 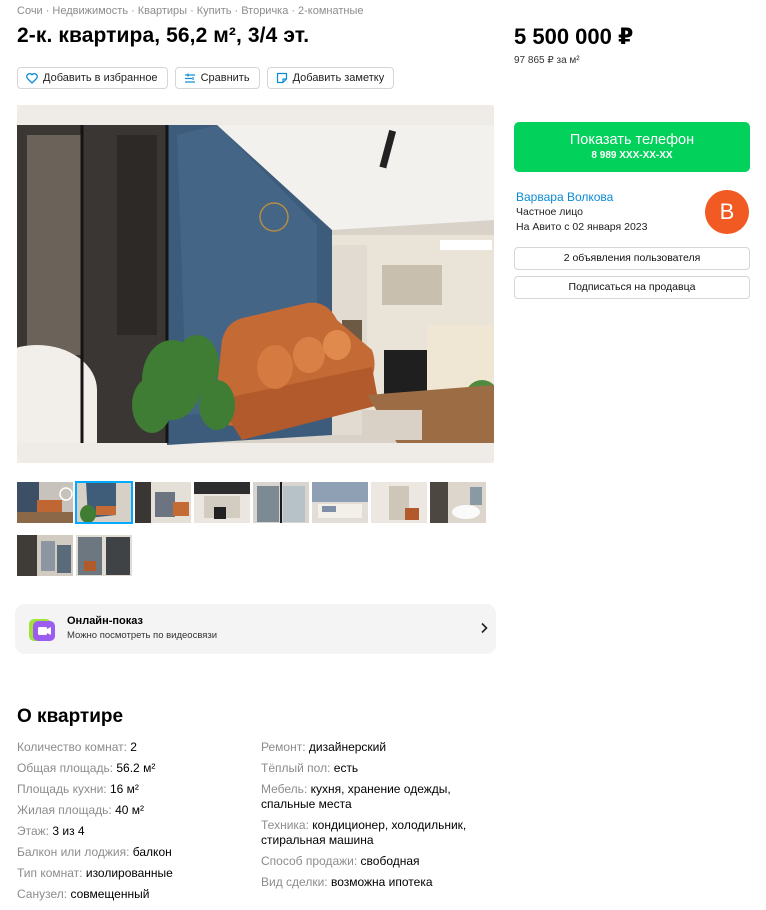 I want to click on param-key: Вид сделки:, so click(x=294, y=882).